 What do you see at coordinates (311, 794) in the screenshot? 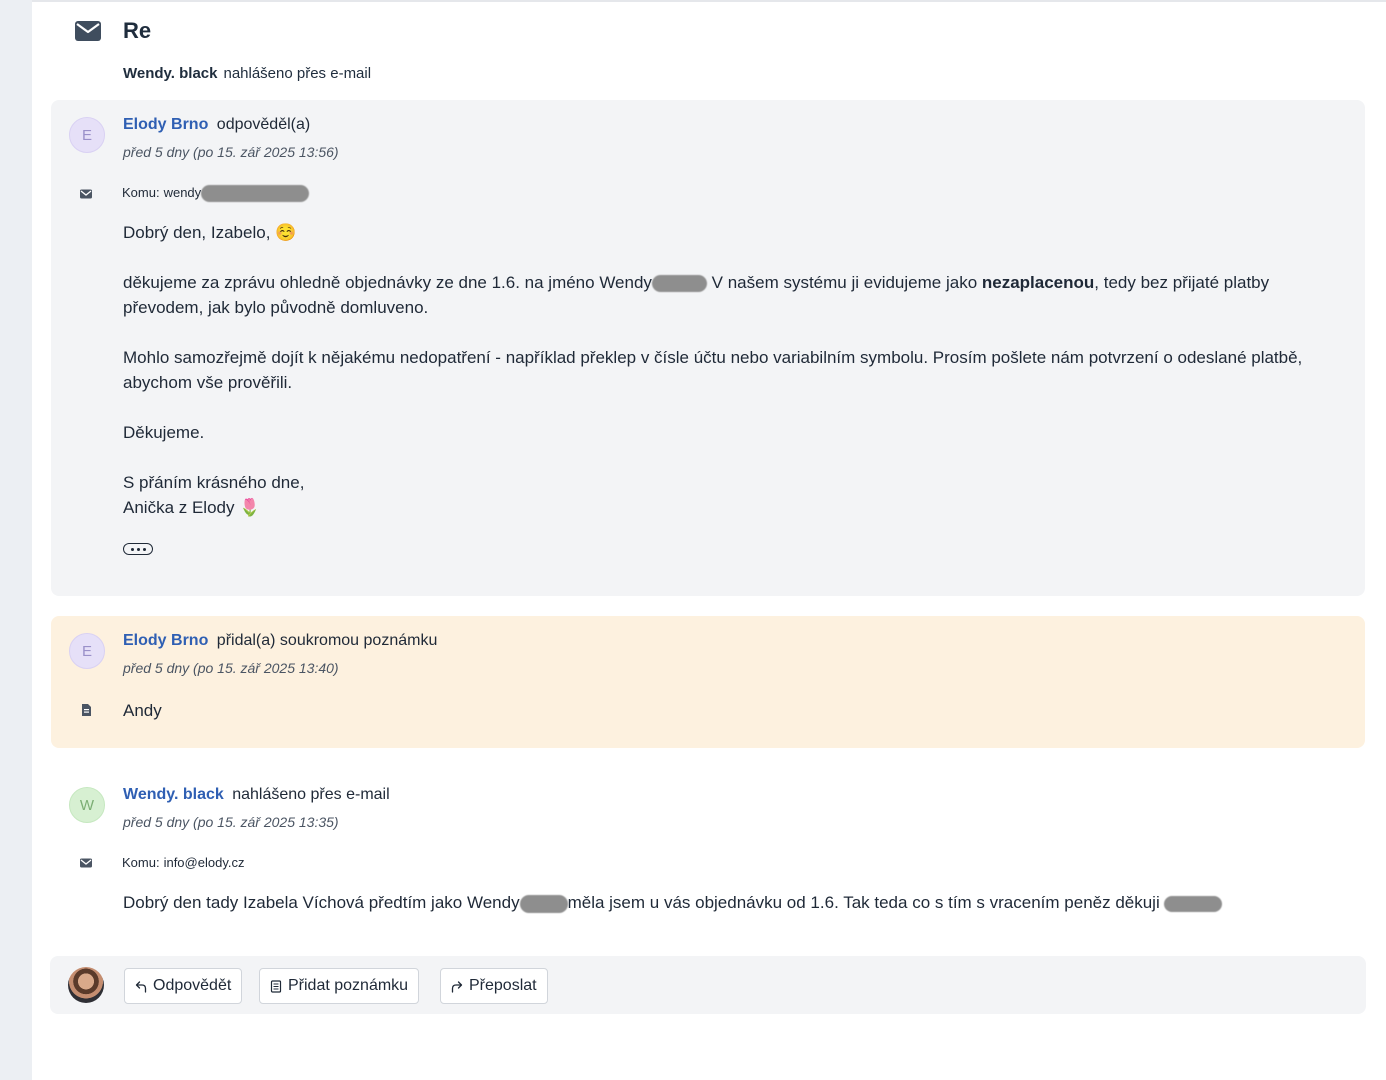
I see `author-action: nahlášeno přes e-mail` at bounding box center [311, 794].